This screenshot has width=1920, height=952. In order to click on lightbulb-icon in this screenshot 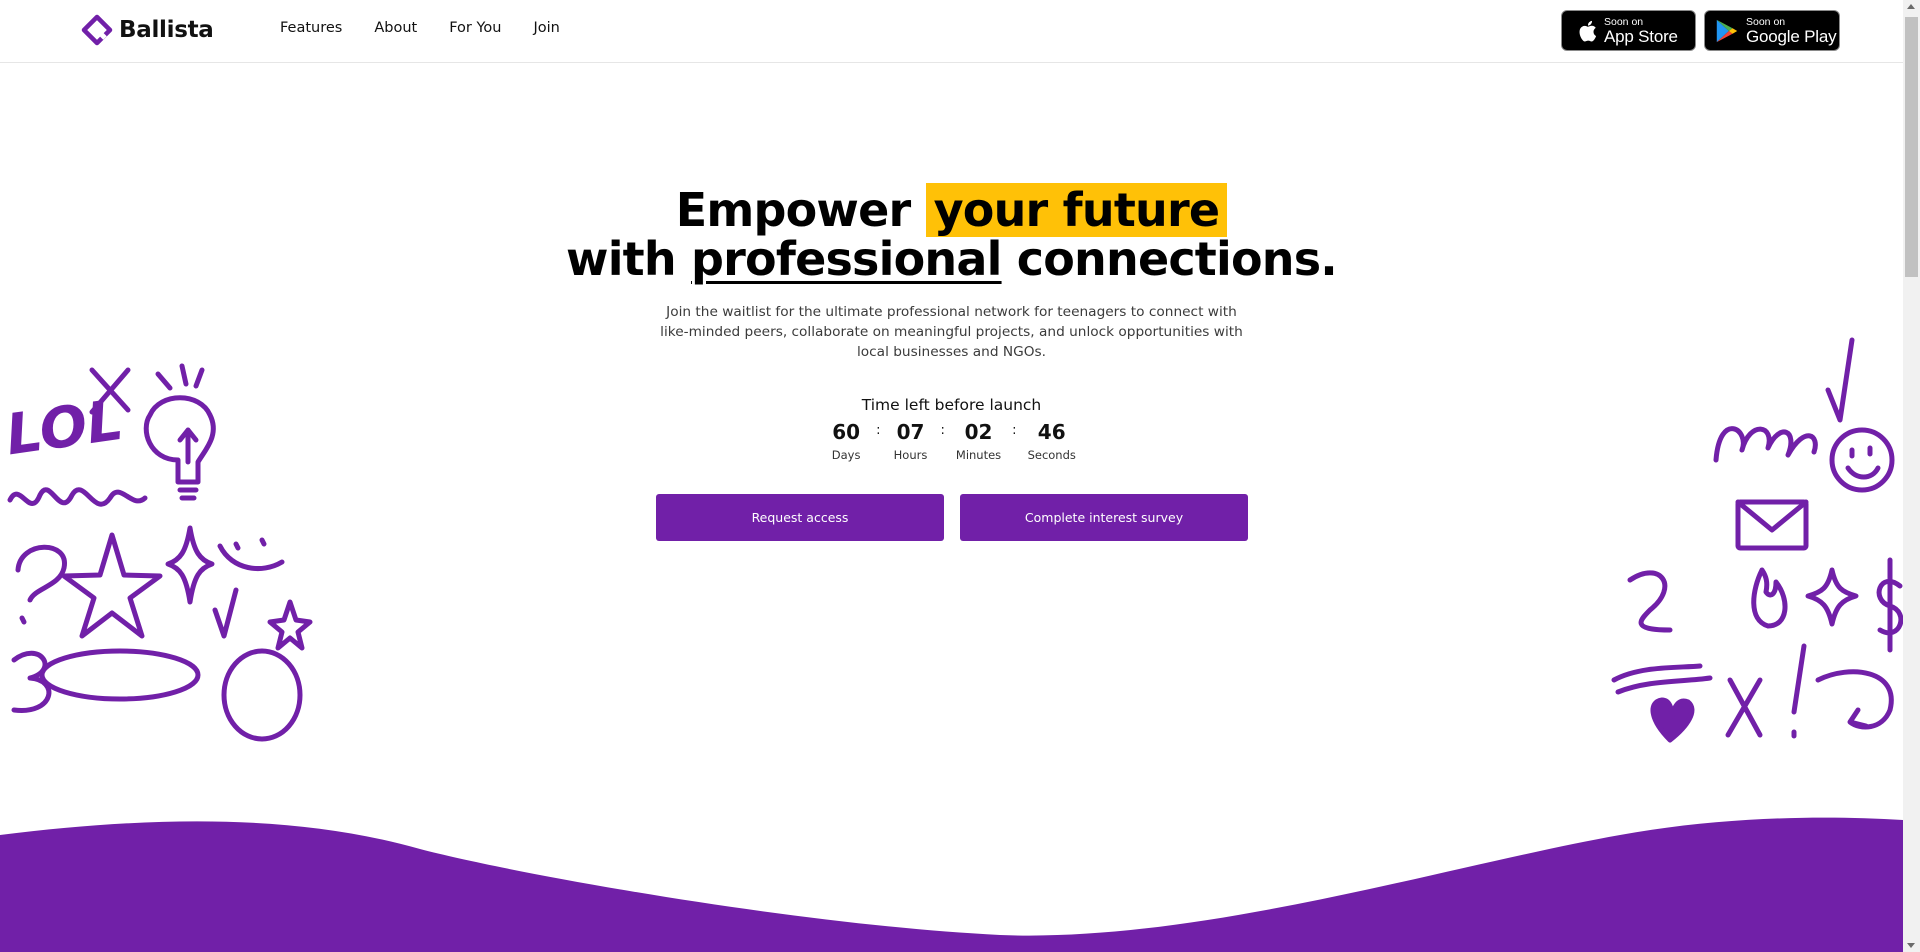, I will do `click(179, 448)`.